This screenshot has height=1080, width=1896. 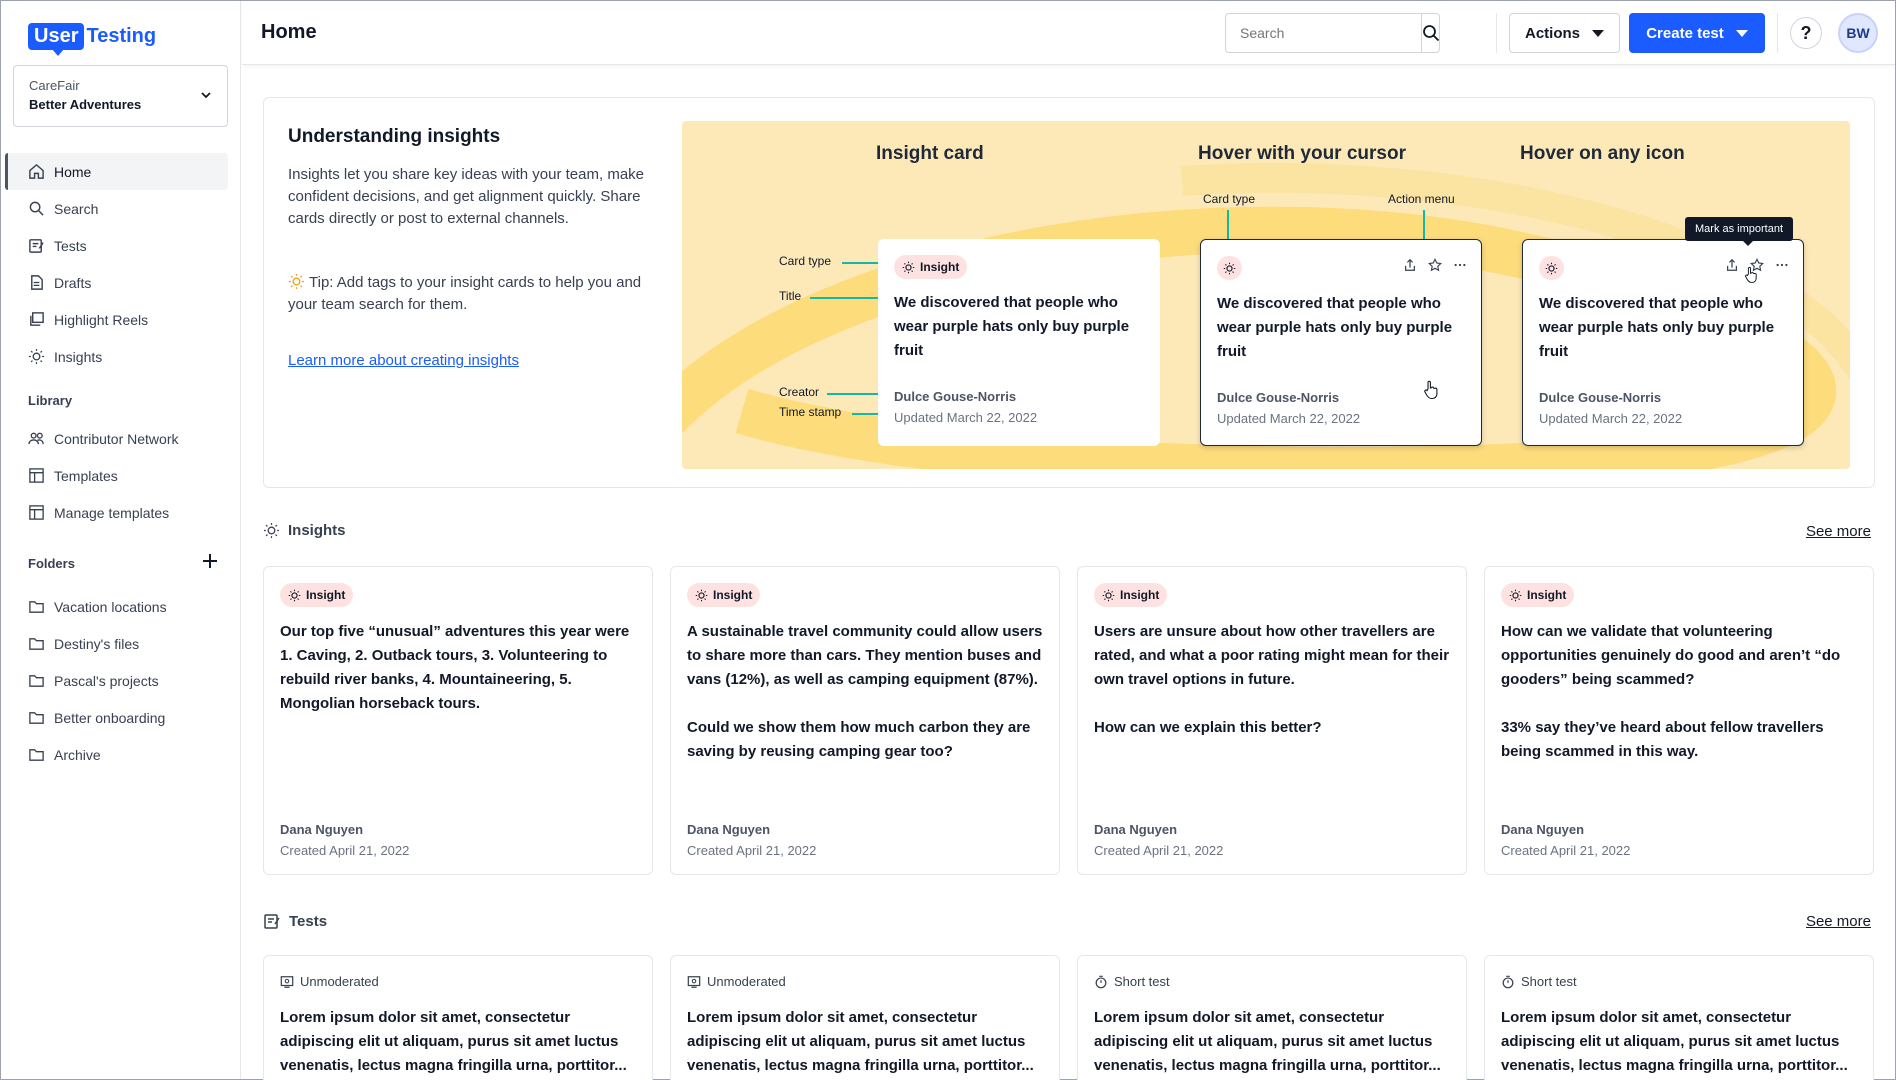 I want to click on divider, so click(x=1777, y=33).